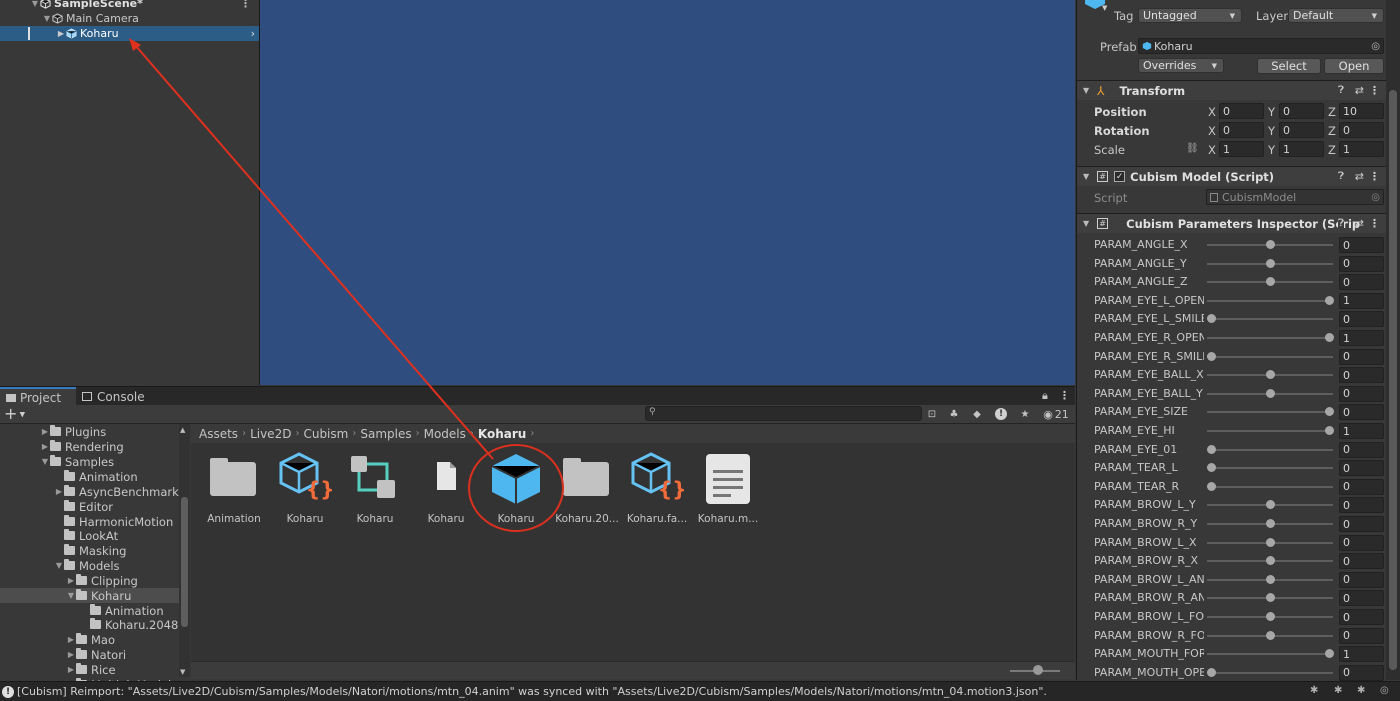 The width and height of the screenshot is (1400, 701). Describe the element at coordinates (385, 434) in the screenshot. I see `breadcrumb-item: Samples` at that location.